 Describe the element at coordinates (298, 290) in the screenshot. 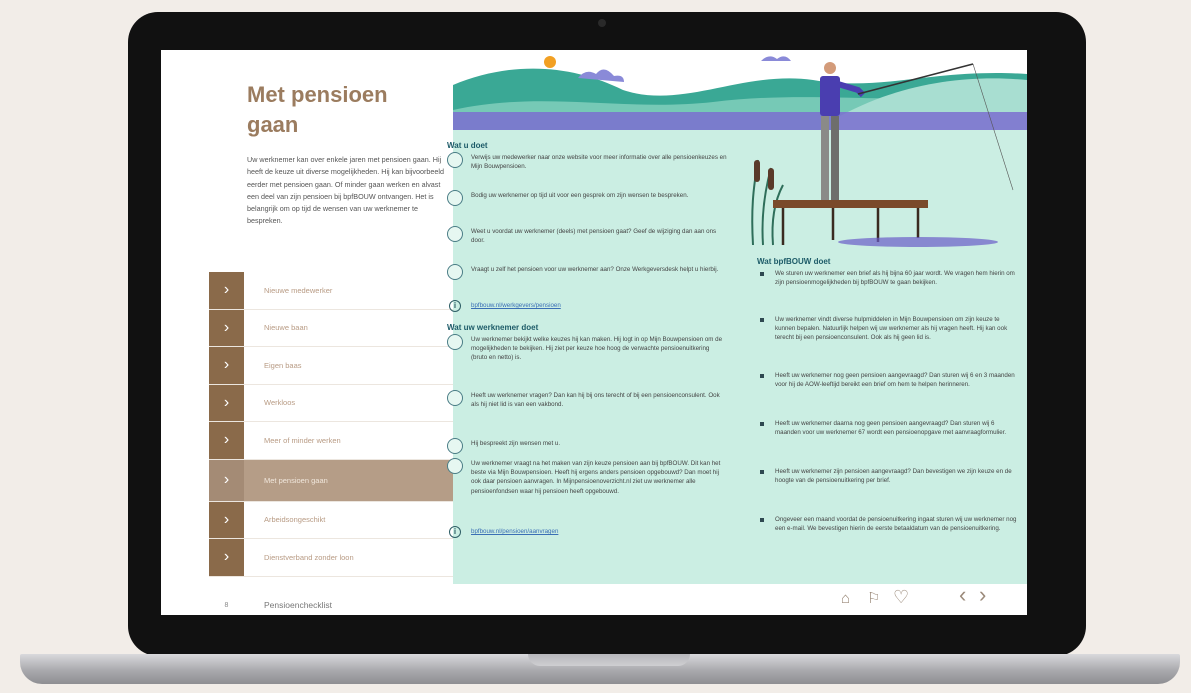

I see `nav-item-label: Nieuwe medewerker` at that location.